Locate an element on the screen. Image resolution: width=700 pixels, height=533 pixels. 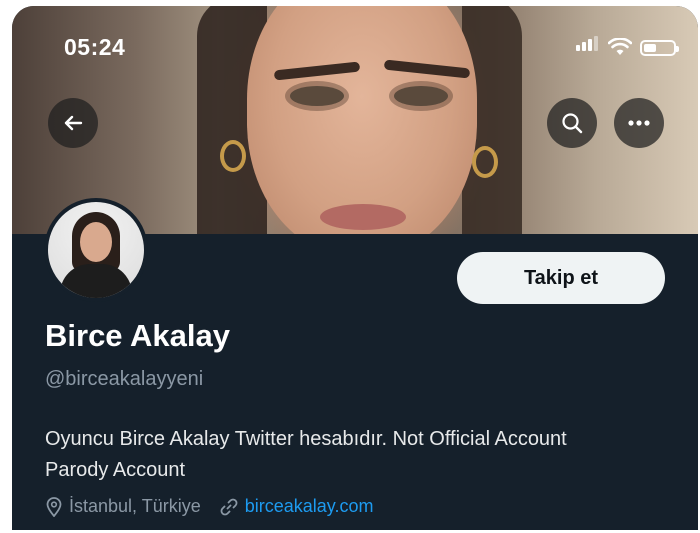
website-item: birceakalay.com is located at coordinates (296, 506).